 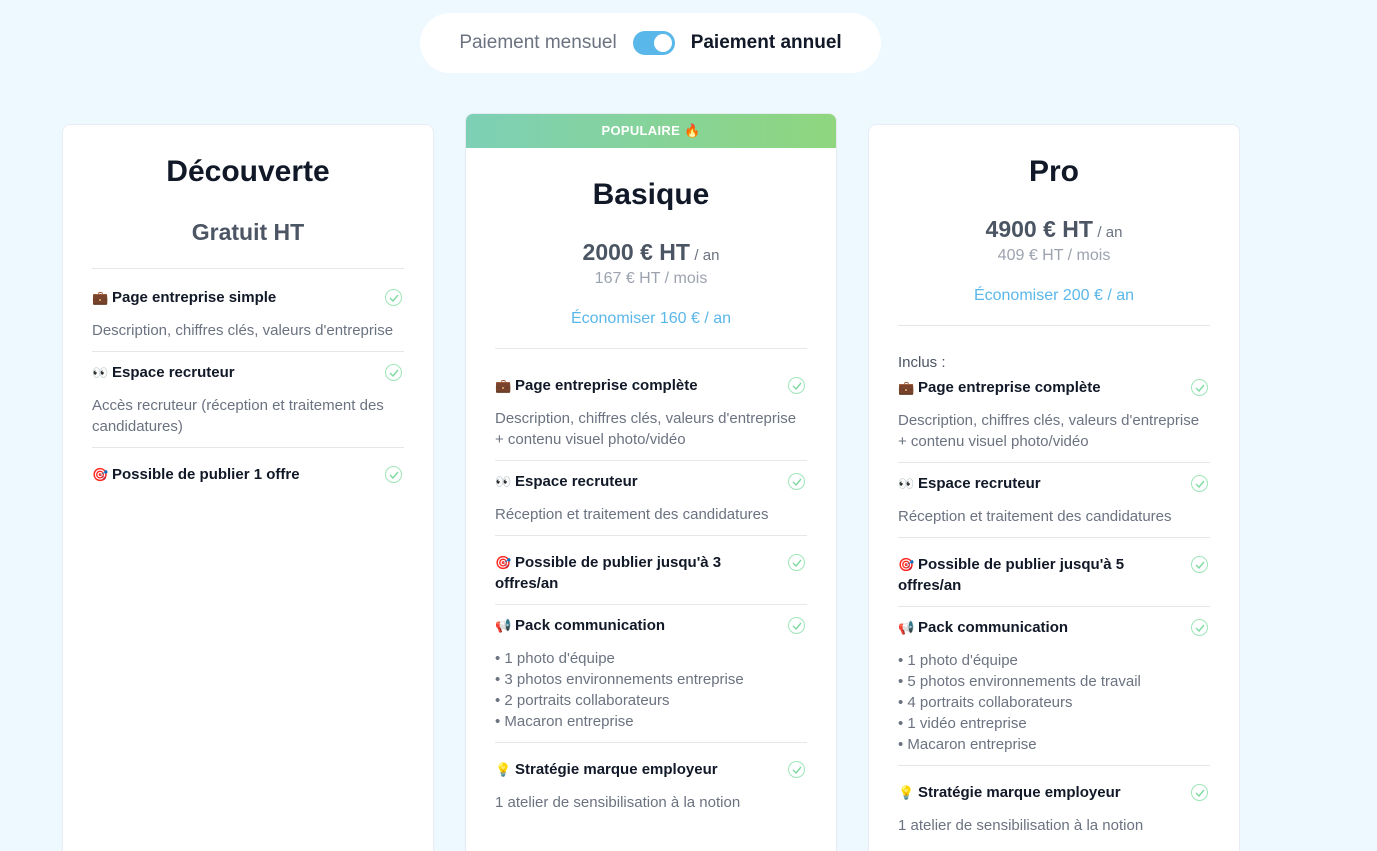 What do you see at coordinates (922, 362) in the screenshot?
I see `included-label: Inclus :` at bounding box center [922, 362].